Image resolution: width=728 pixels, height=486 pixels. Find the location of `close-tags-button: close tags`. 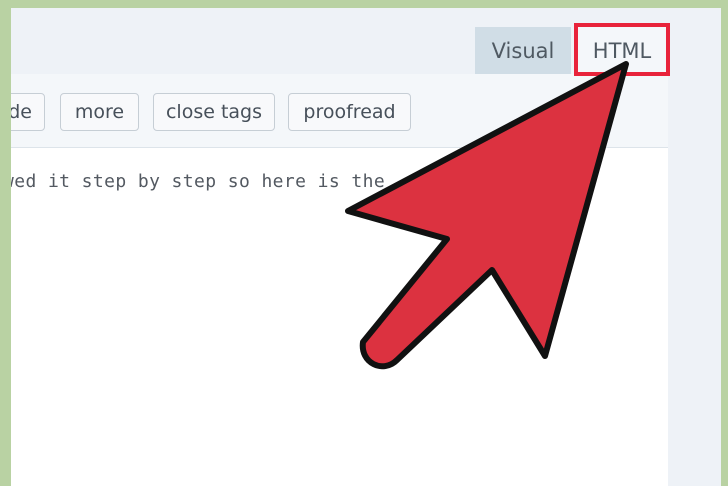

close-tags-button: close tags is located at coordinates (214, 112).